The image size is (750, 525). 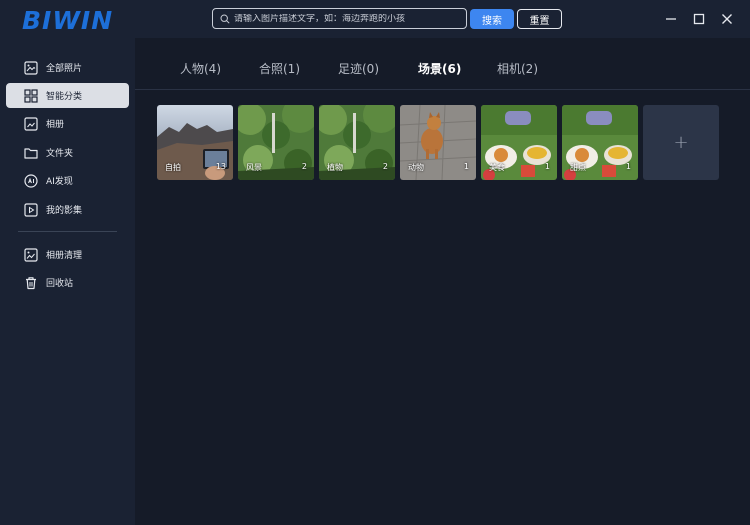 What do you see at coordinates (31, 209) in the screenshot?
I see `my-movies-icon` at bounding box center [31, 209].